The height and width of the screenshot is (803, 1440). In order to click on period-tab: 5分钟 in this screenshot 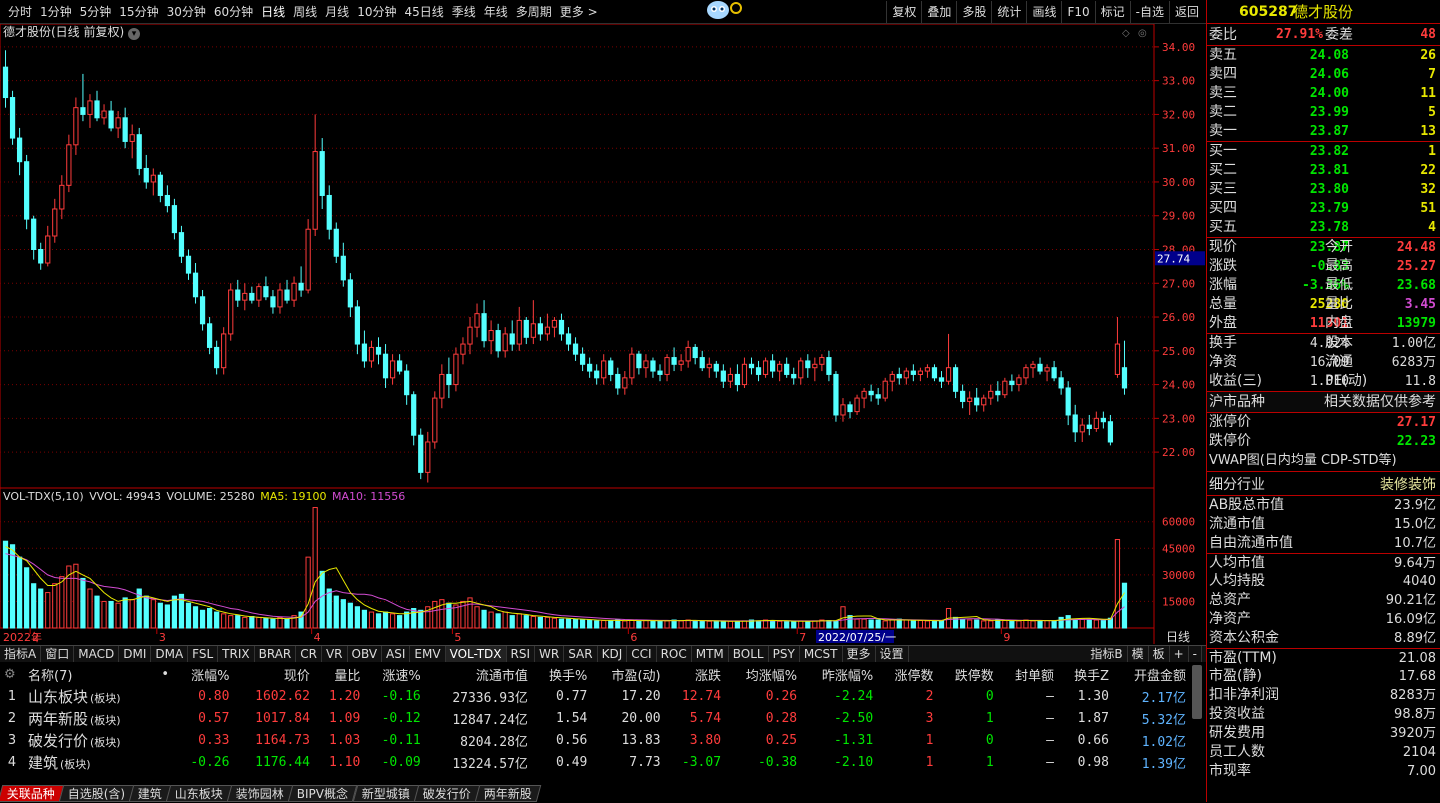, I will do `click(96, 12)`.